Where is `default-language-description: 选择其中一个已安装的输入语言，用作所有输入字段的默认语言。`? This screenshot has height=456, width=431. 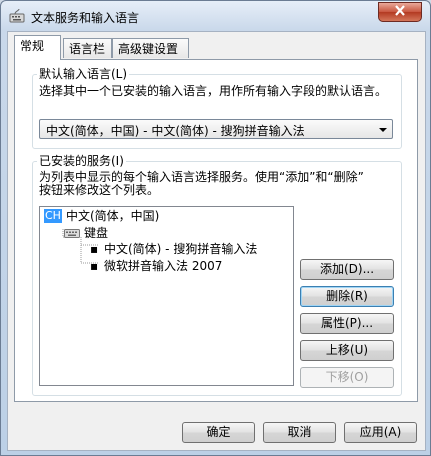
default-language-description: 选择其中一个已安装的输入语言，用作所有输入字段的默认语言。 is located at coordinates (213, 91).